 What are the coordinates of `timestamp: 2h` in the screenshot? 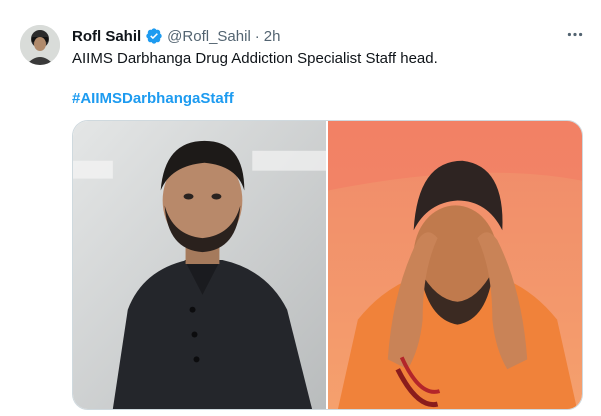 It's located at (272, 36).